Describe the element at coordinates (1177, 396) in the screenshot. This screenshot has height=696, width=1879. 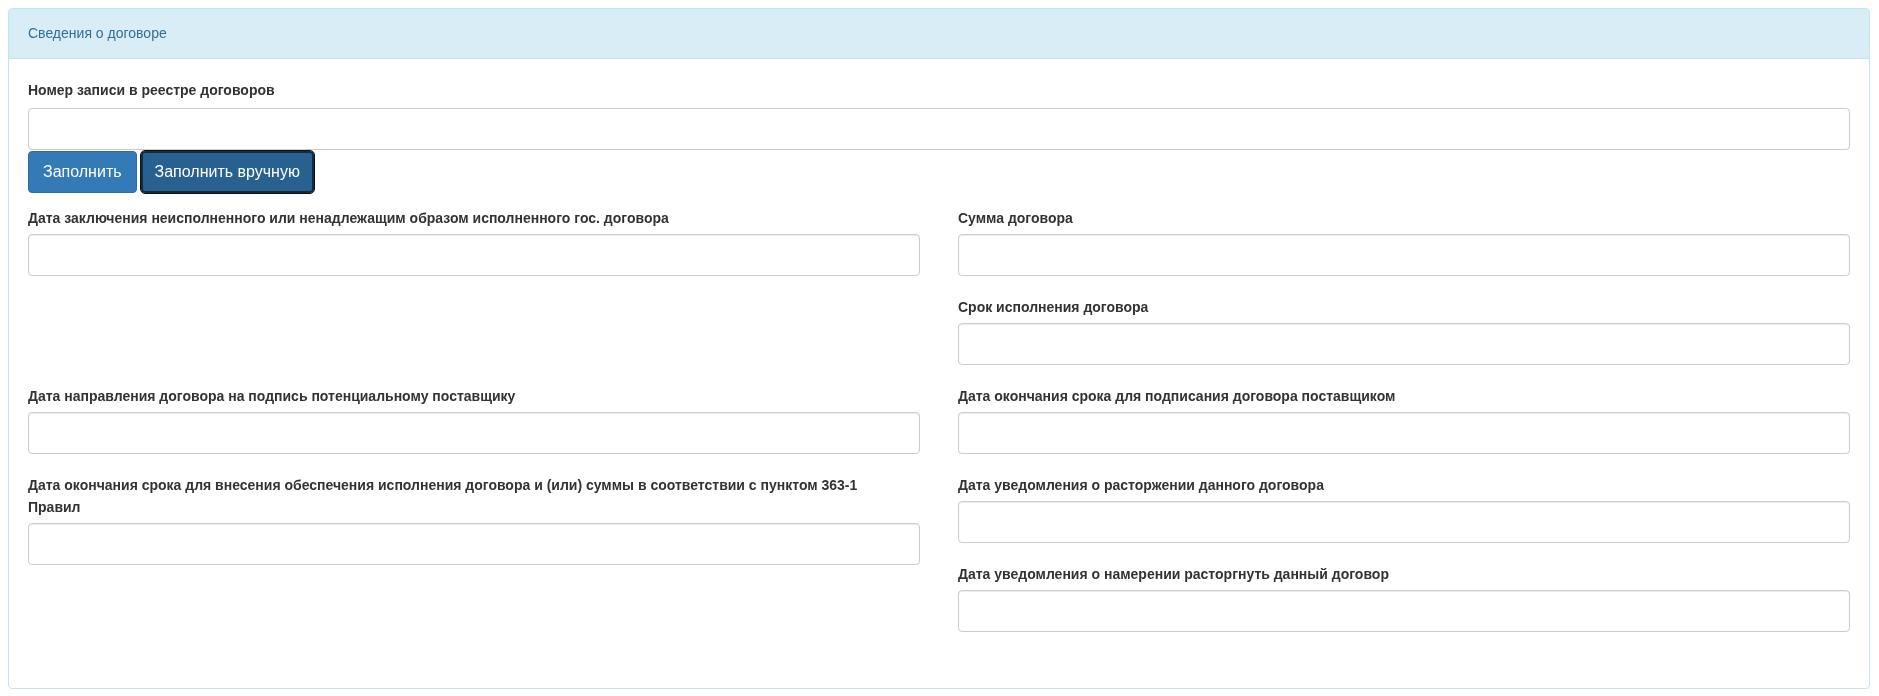
I see `field-label: Дата окончания срока для подписания договора поставщиком` at that location.